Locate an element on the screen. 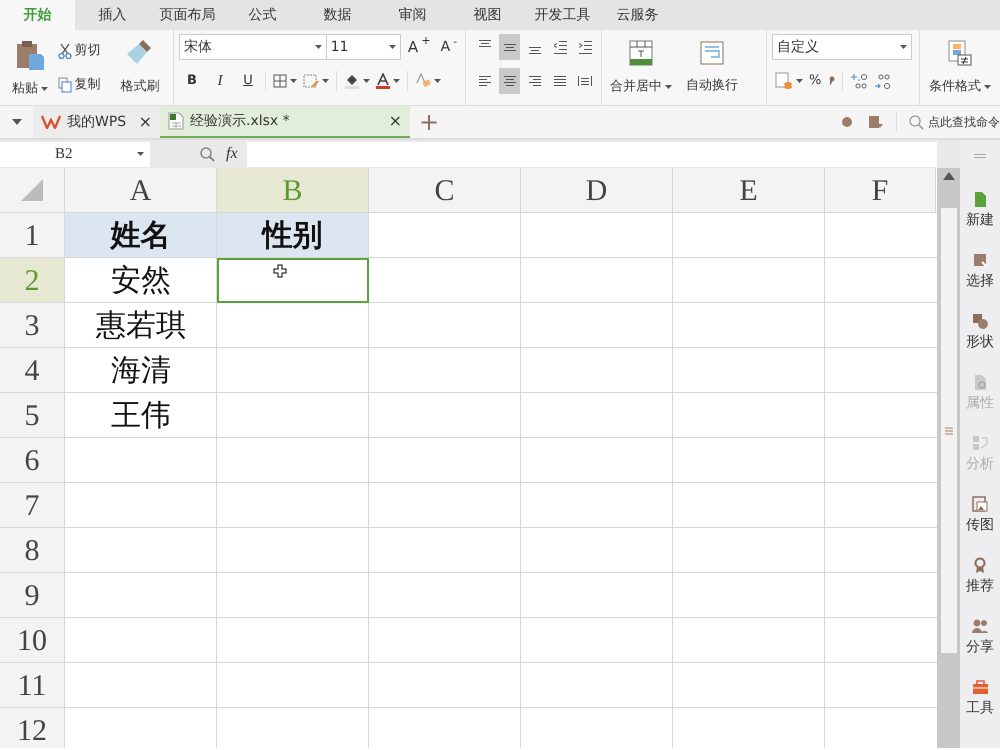  document-tab: 我的WPS × is located at coordinates (96, 122).